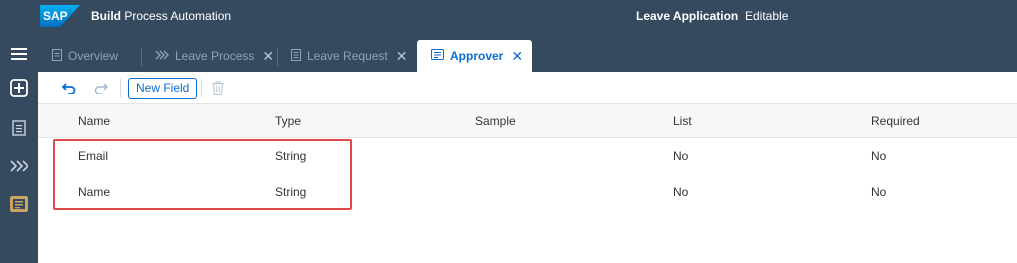 The width and height of the screenshot is (1017, 263). I want to click on column-header-name: Name, so click(94, 121).